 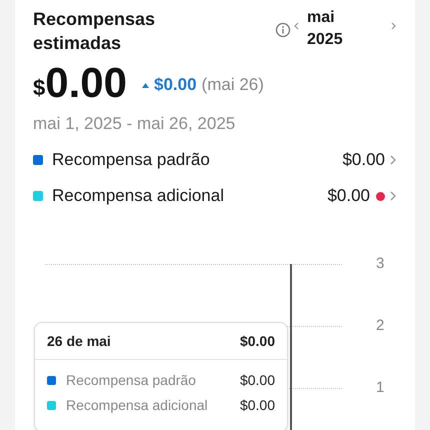 I want to click on tooltip-label: Recompensa adicional, so click(x=137, y=405).